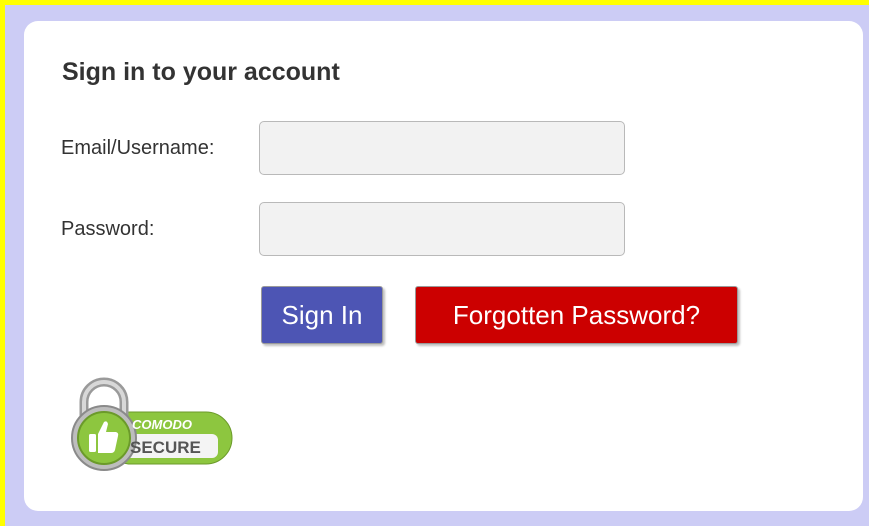 The height and width of the screenshot is (526, 869). I want to click on email-label: Email/Username:, so click(138, 148).